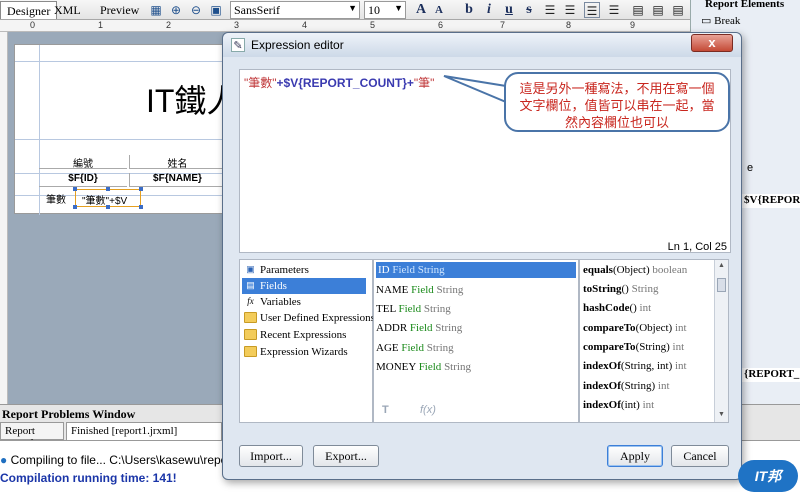 The image size is (800, 494). I want to click on italic-button: i, so click(489, 10).